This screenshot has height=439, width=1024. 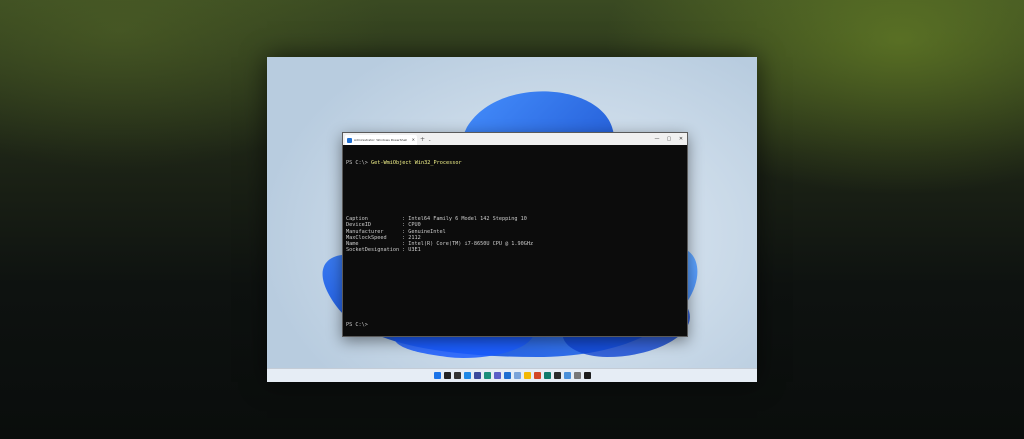 What do you see at coordinates (487, 375) in the screenshot?
I see `edge-icon` at bounding box center [487, 375].